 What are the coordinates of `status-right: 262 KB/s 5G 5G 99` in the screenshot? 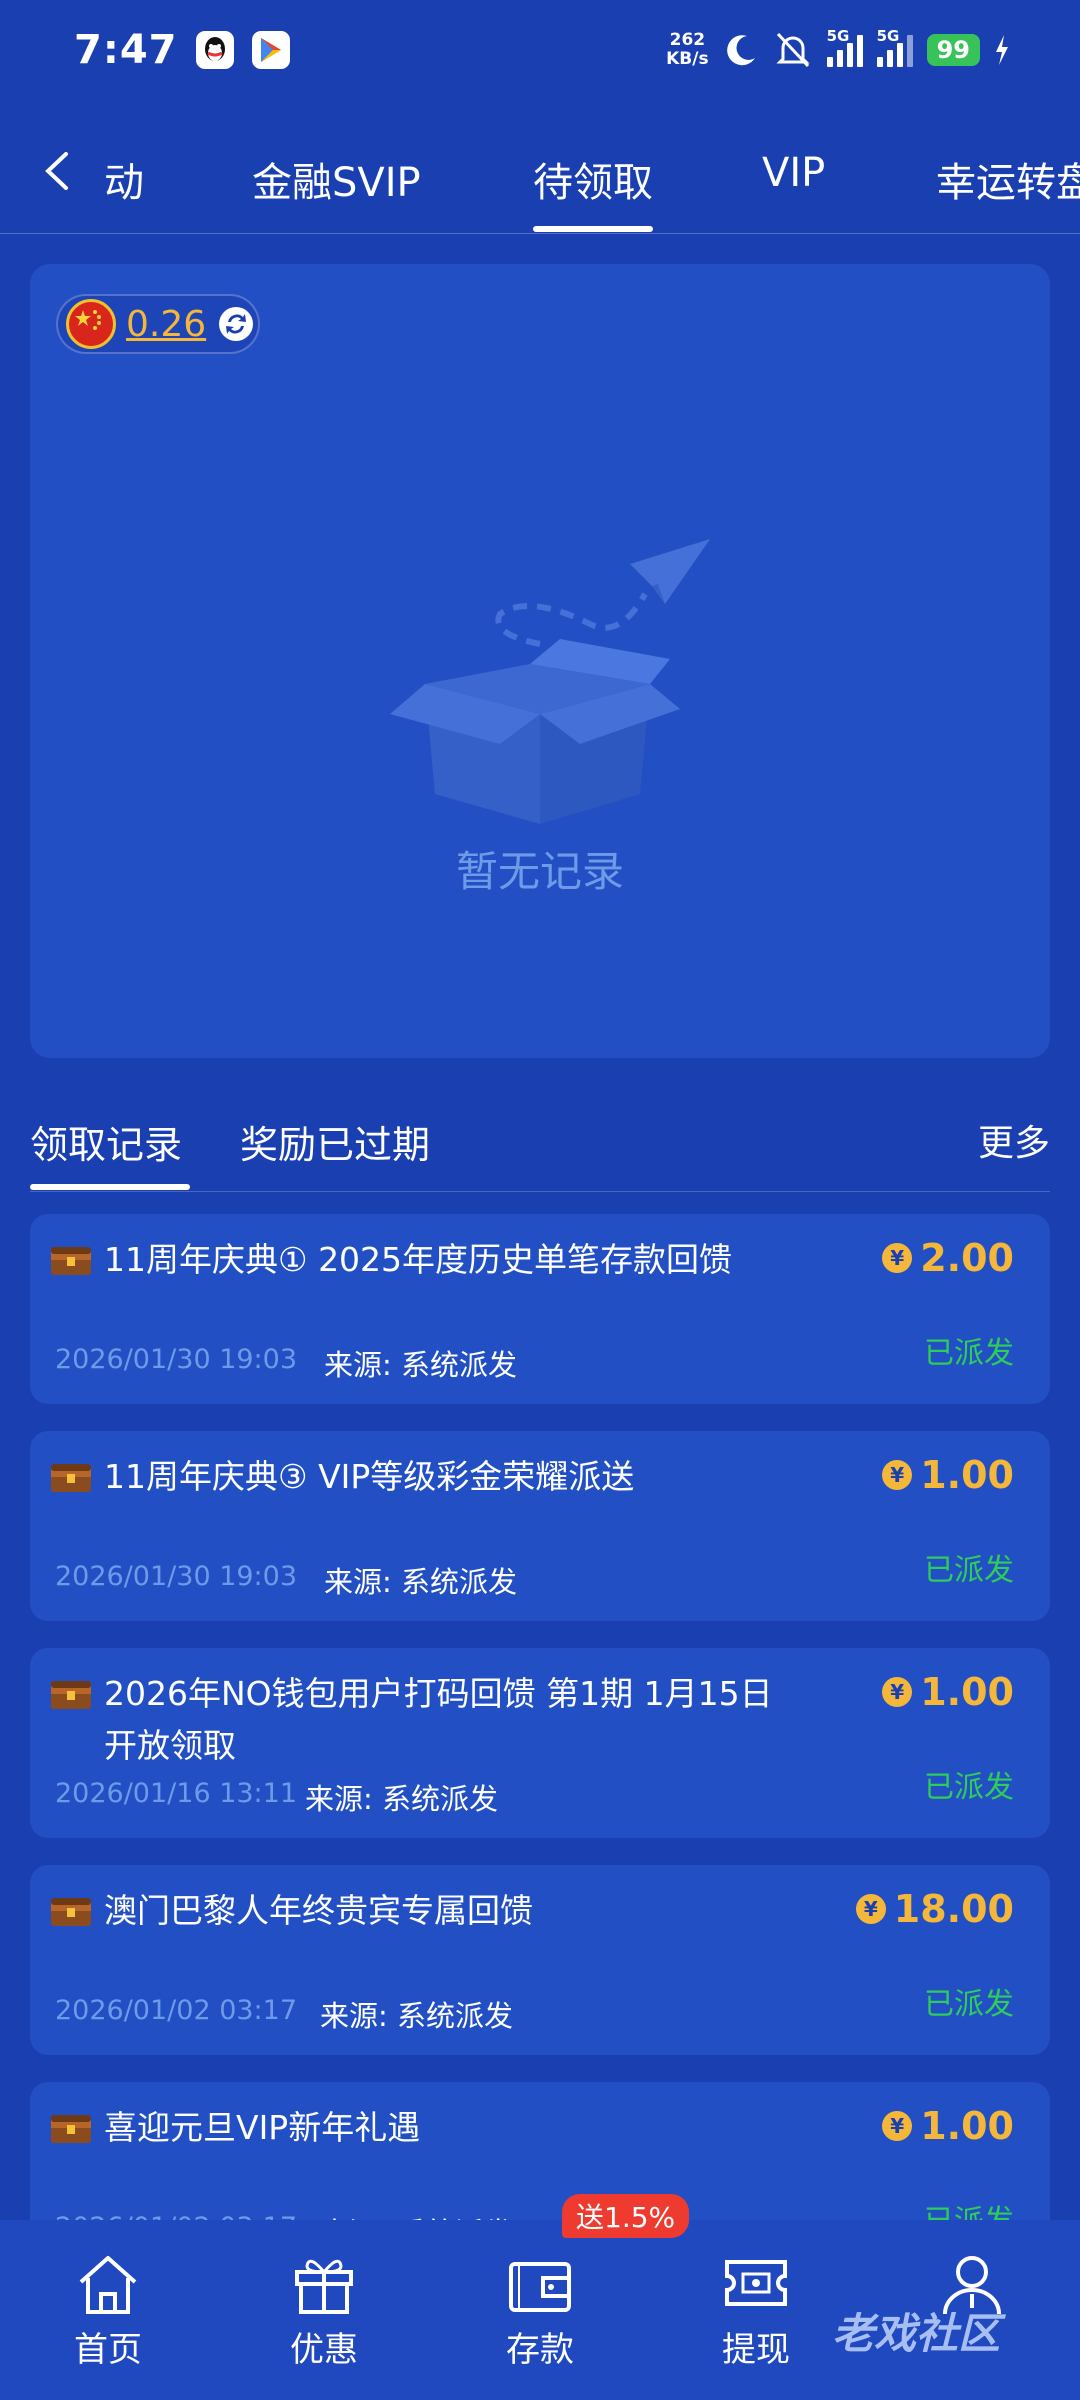 It's located at (838, 48).